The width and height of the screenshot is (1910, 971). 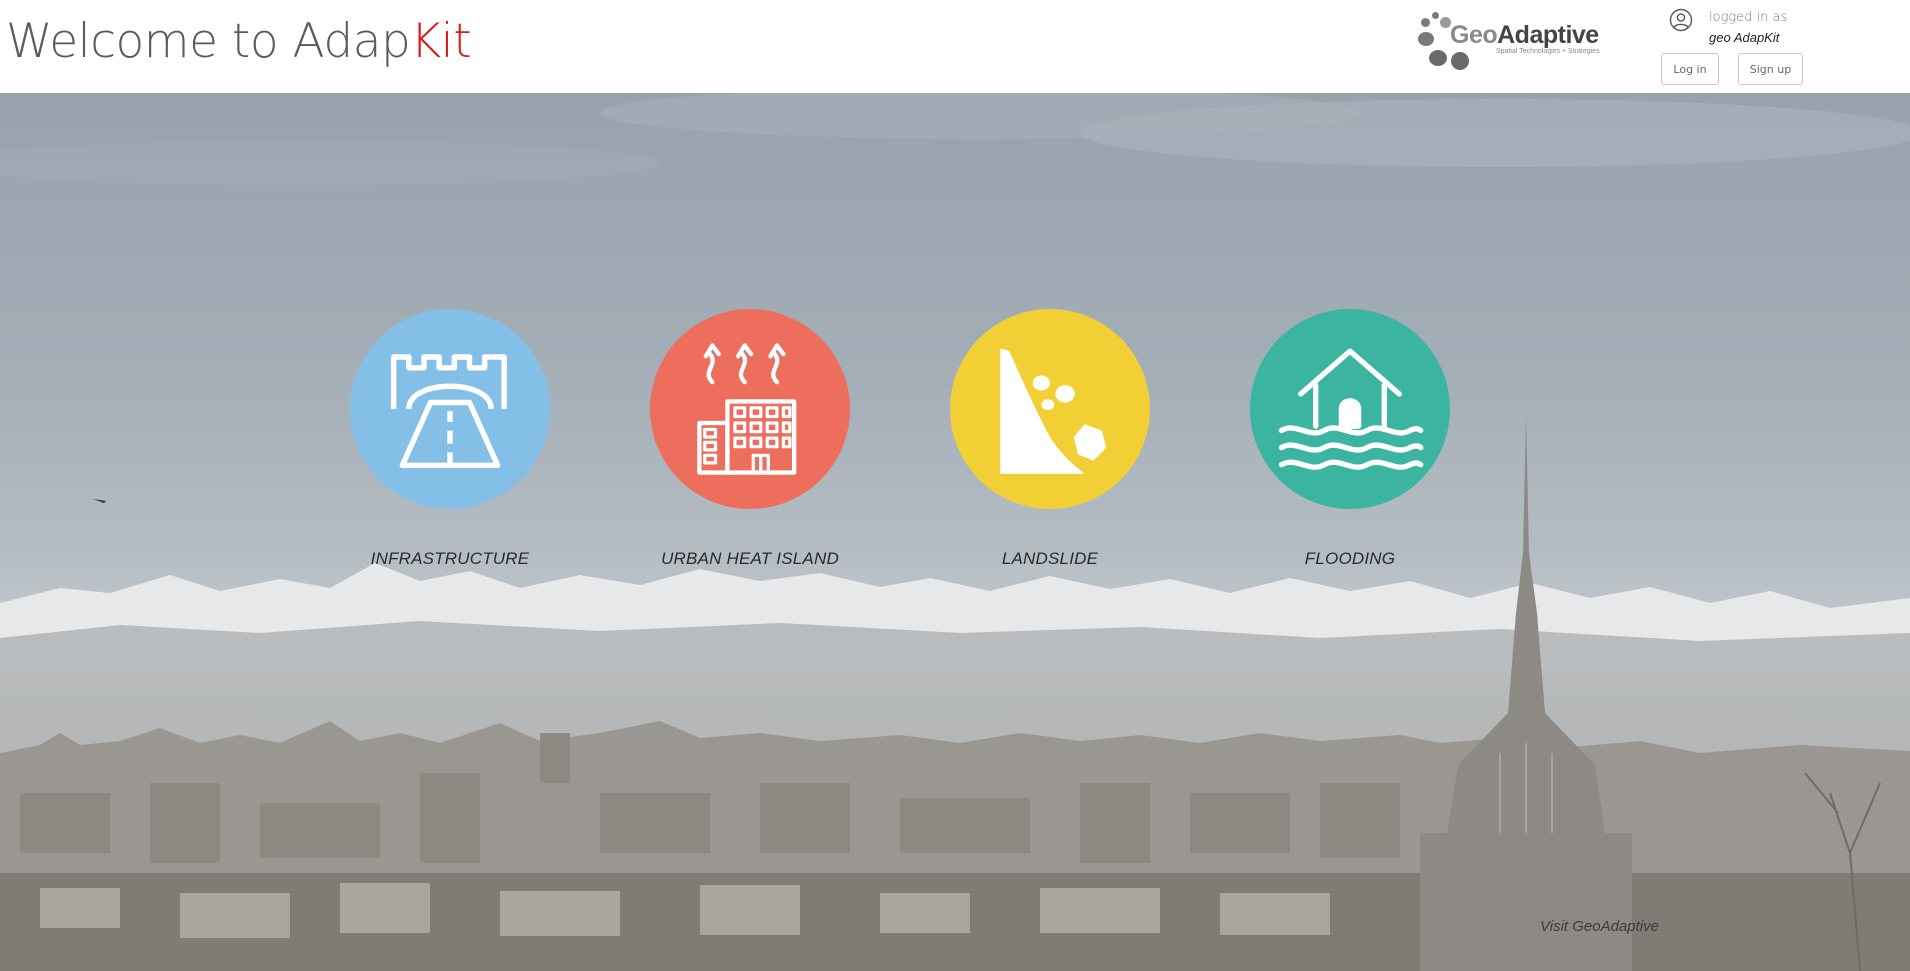 I want to click on visit-geoadaptive-link: Visit GeoAdaptive, so click(x=1599, y=926).